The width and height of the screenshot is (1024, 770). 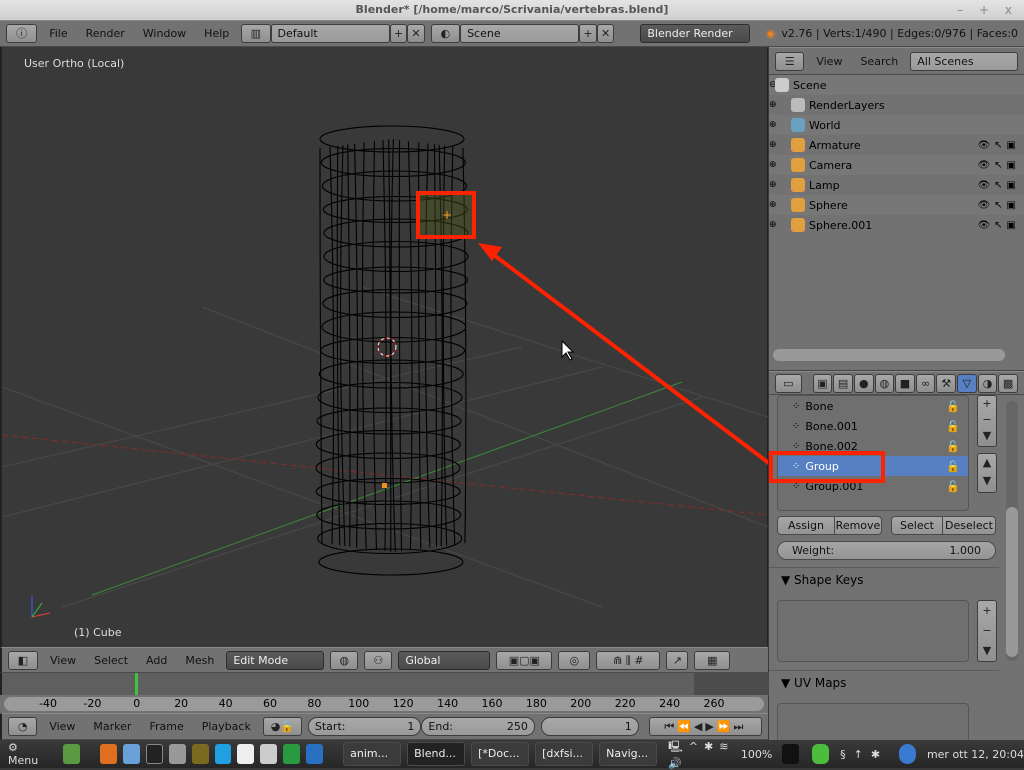 I want to click on outliner-item: ⊕ Armature 👁↖▣, so click(x=896, y=145).